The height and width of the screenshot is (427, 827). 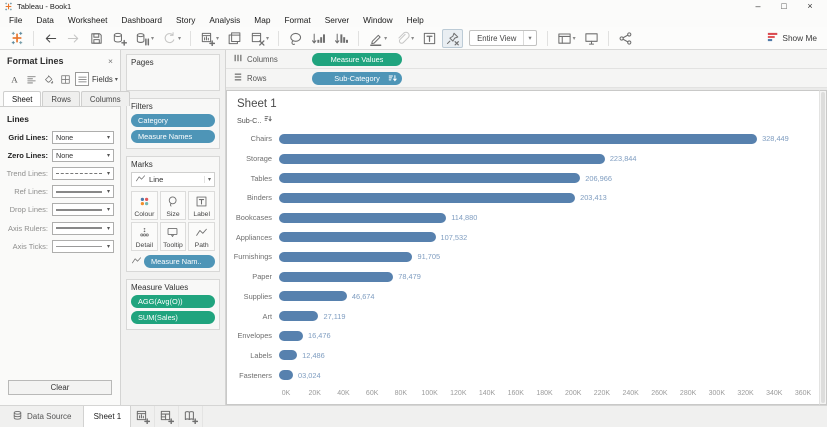 What do you see at coordinates (453, 38) in the screenshot?
I see `fix-axes-button` at bounding box center [453, 38].